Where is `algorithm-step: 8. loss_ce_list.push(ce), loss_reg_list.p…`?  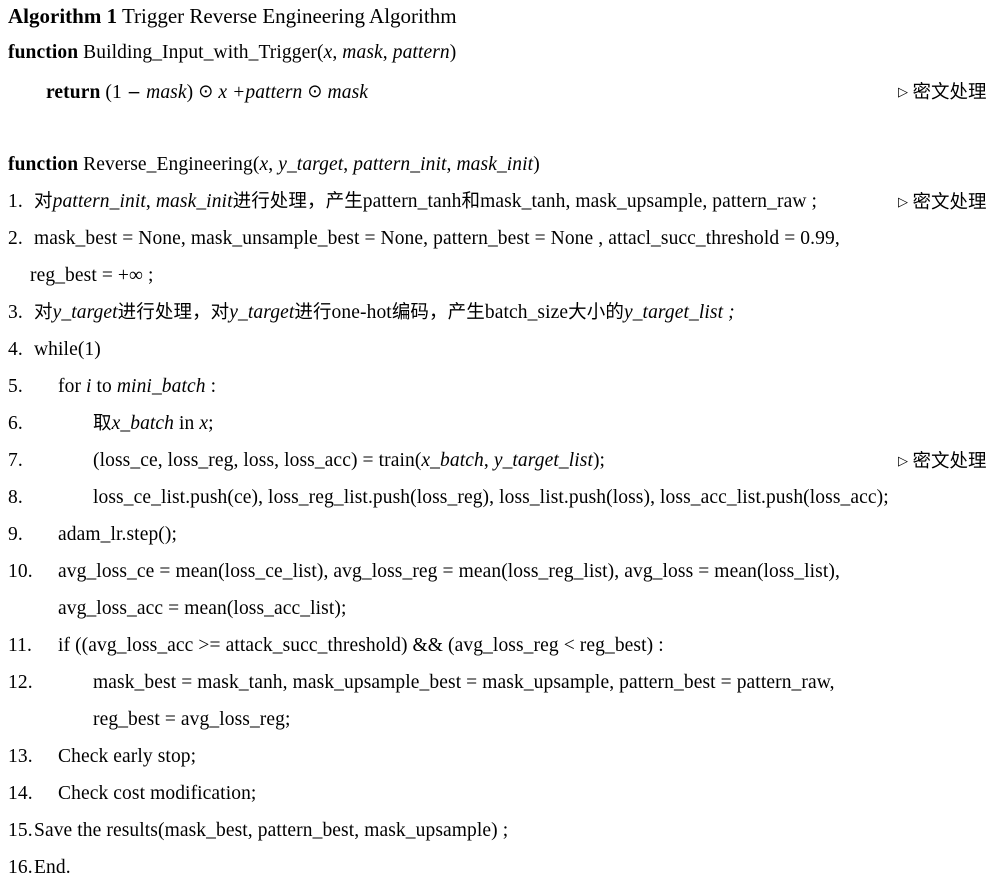 algorithm-step: 8. loss_ce_list.push(ce), loss_reg_list.p… is located at coordinates (448, 498).